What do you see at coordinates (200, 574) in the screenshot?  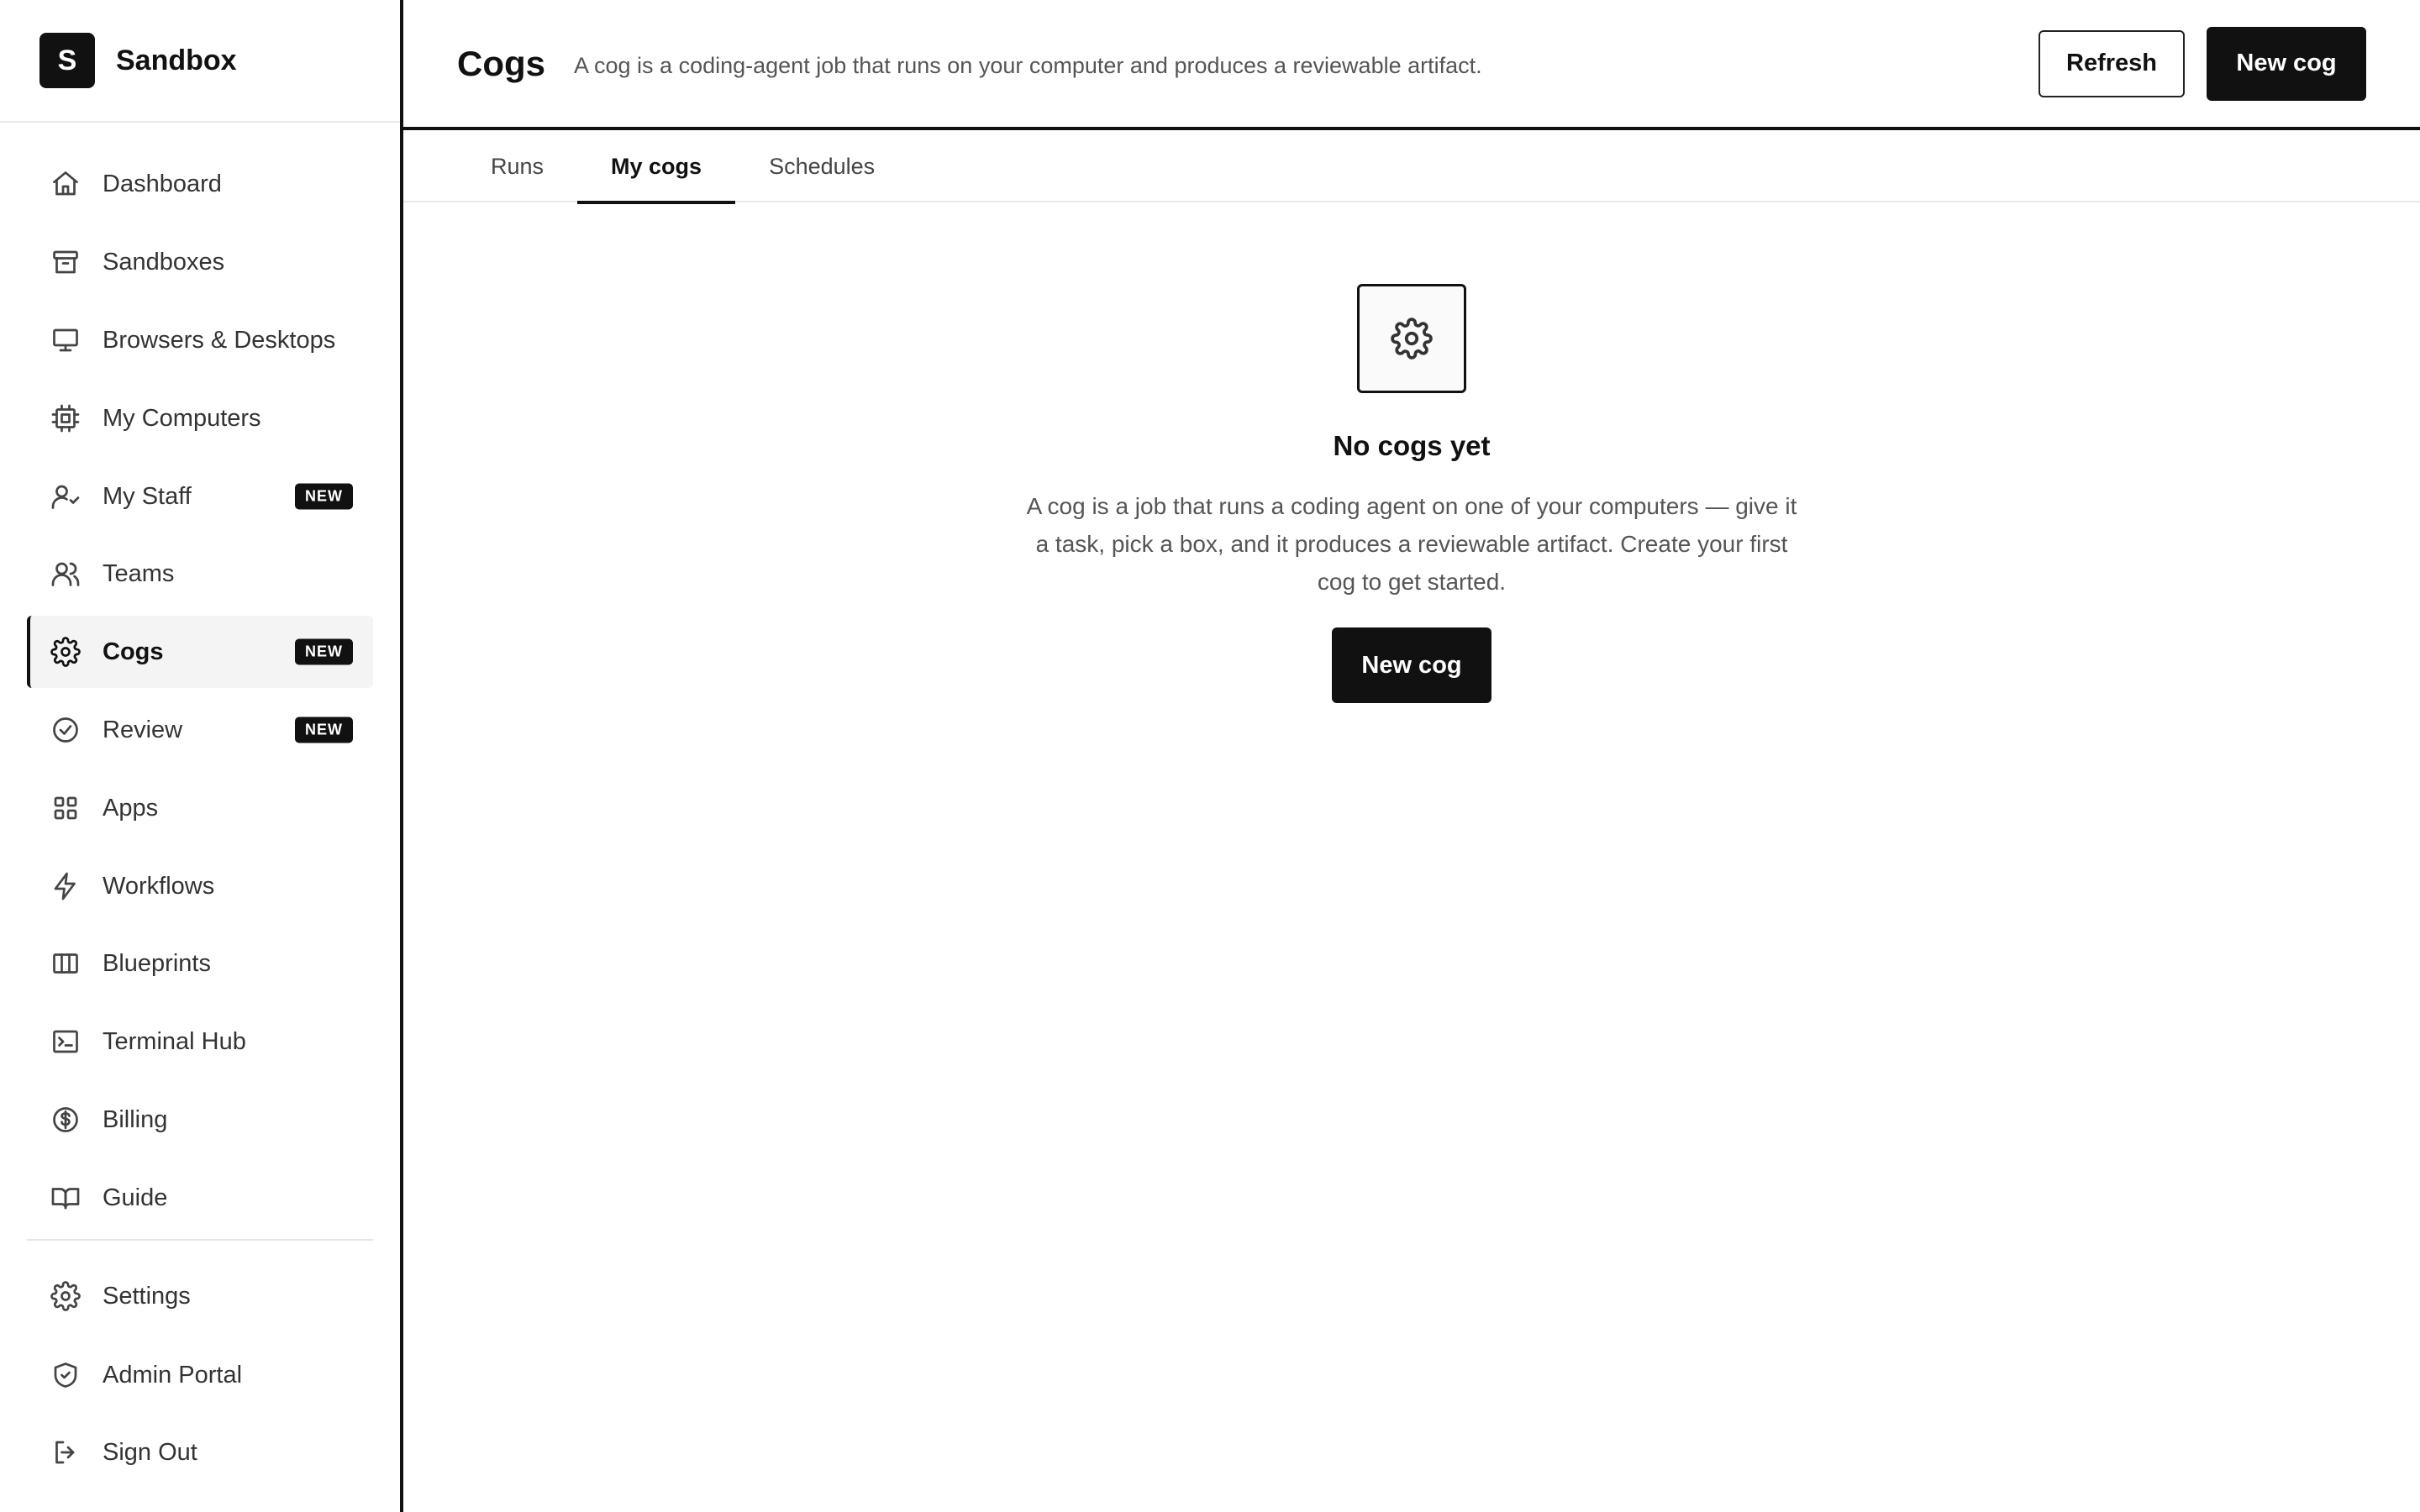 I see `sidebar-item-teams: Teams` at bounding box center [200, 574].